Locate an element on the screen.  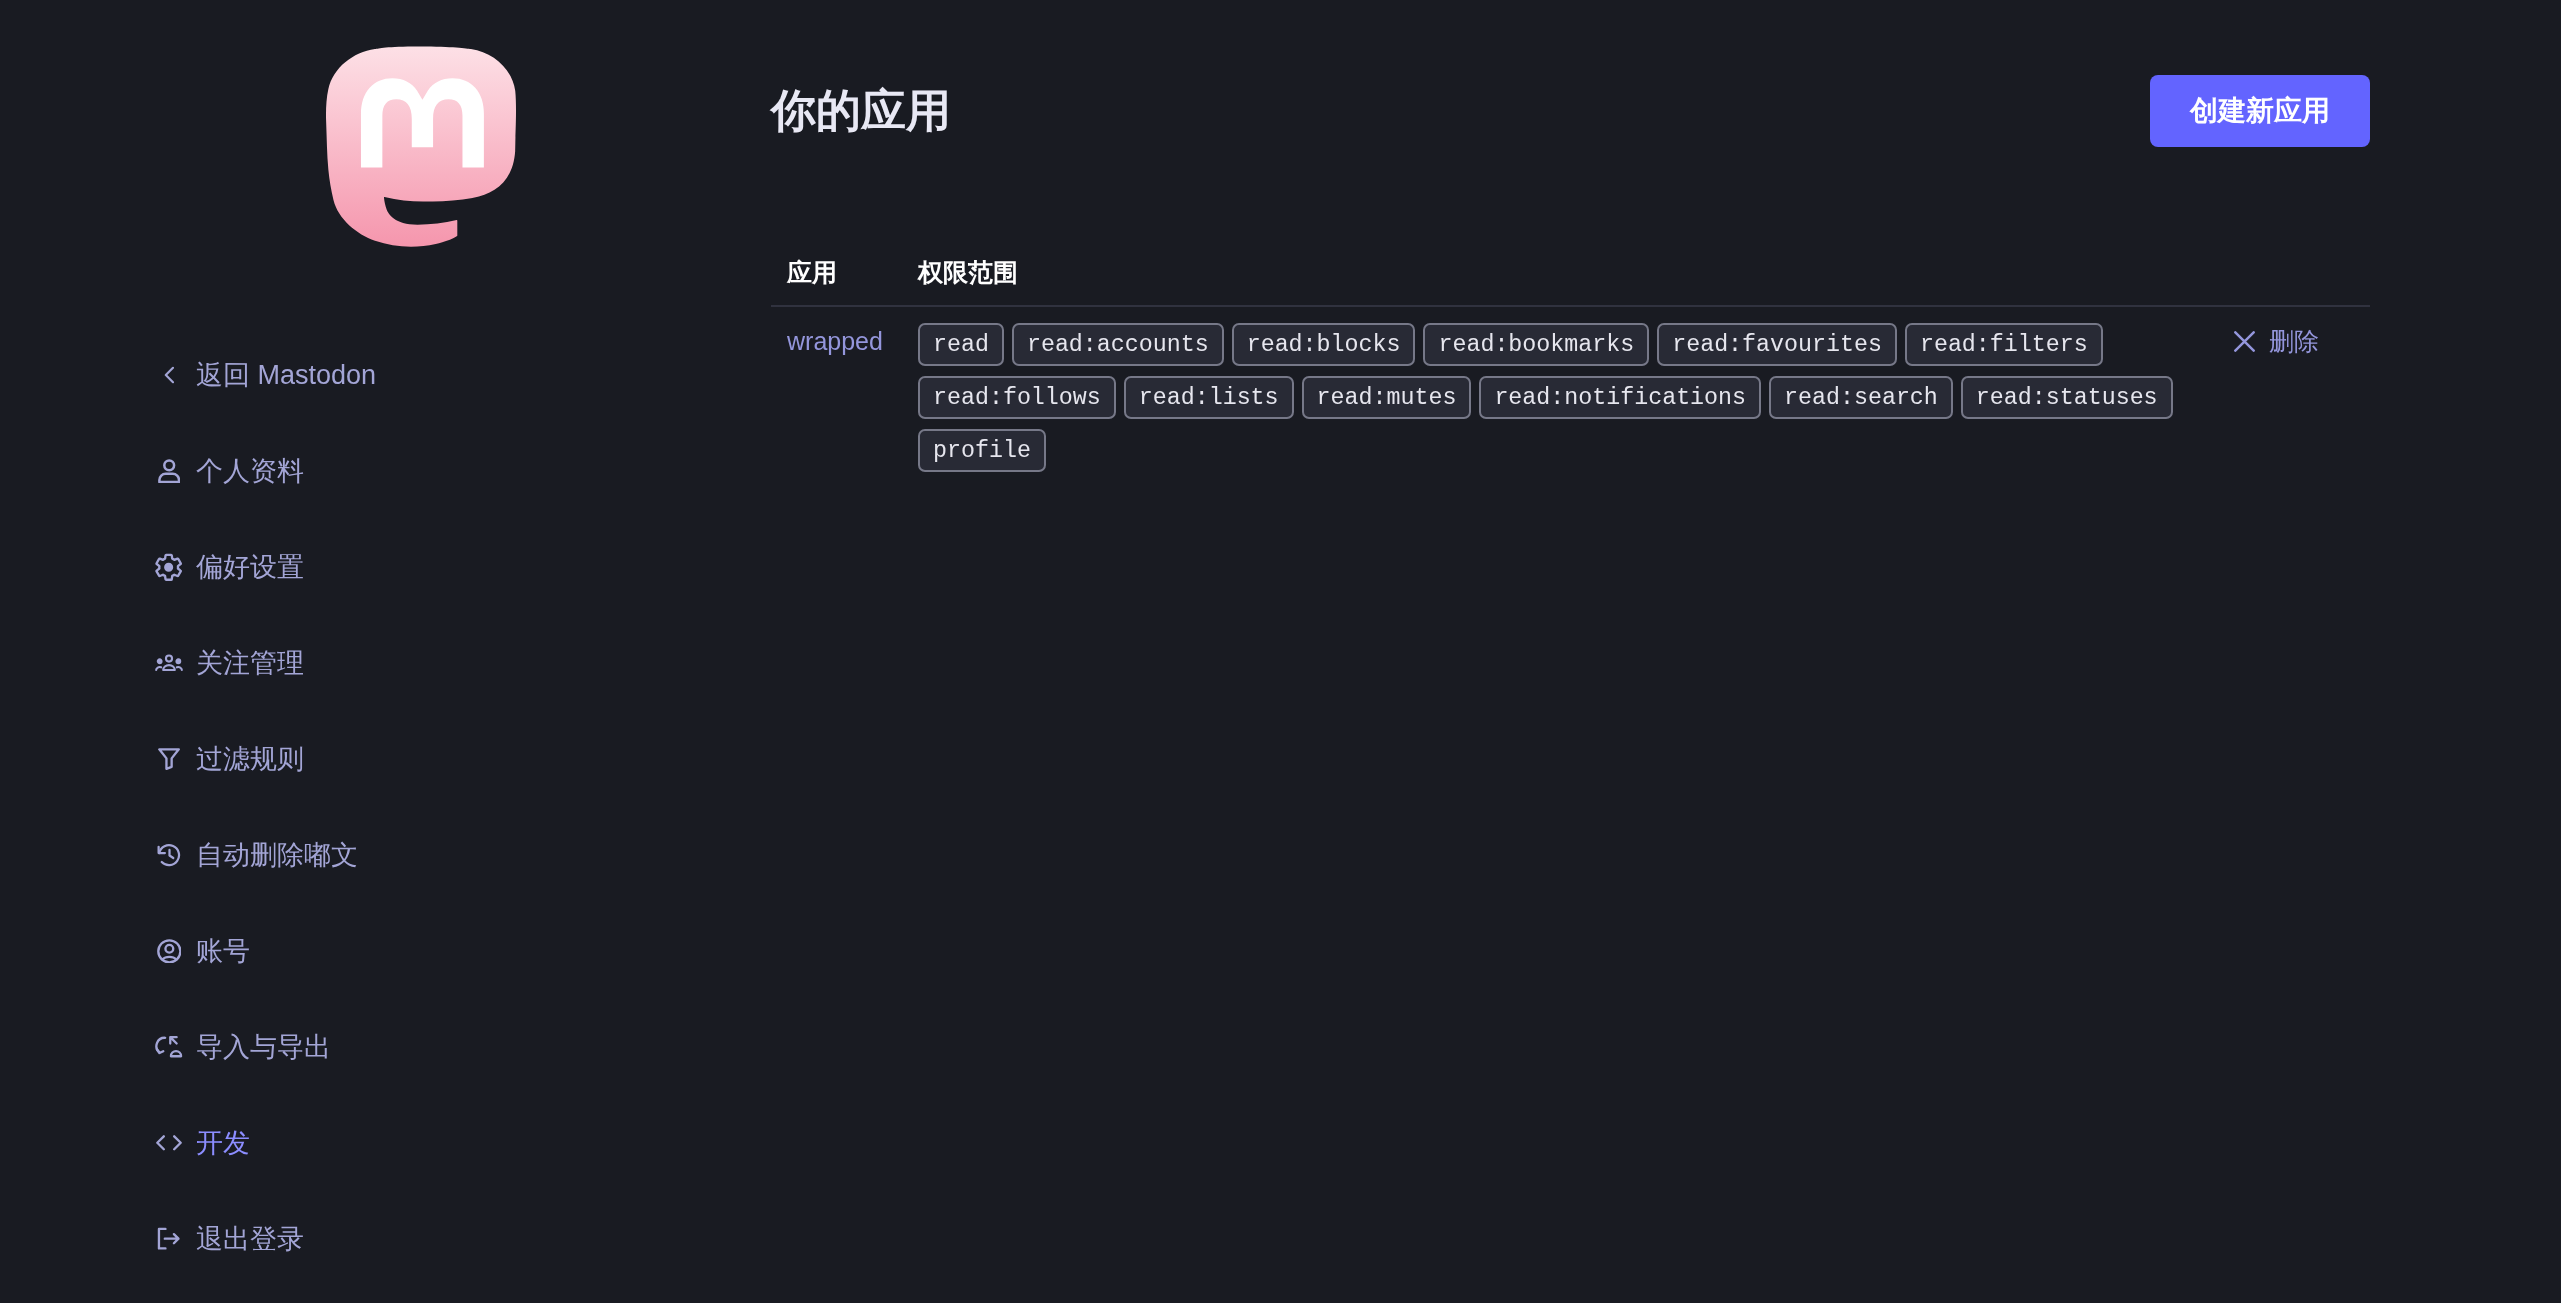
page-title: 你的应用 is located at coordinates (861, 111).